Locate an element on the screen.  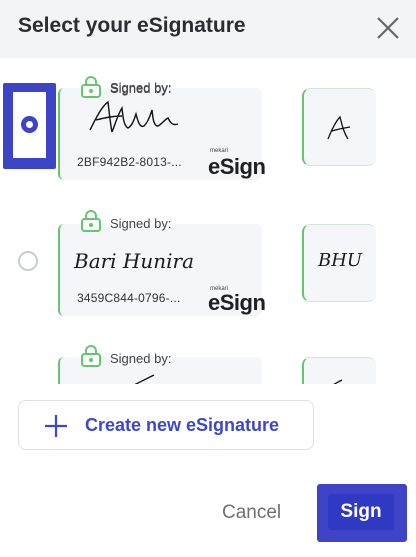
initials-card: BHU is located at coordinates (339, 263).